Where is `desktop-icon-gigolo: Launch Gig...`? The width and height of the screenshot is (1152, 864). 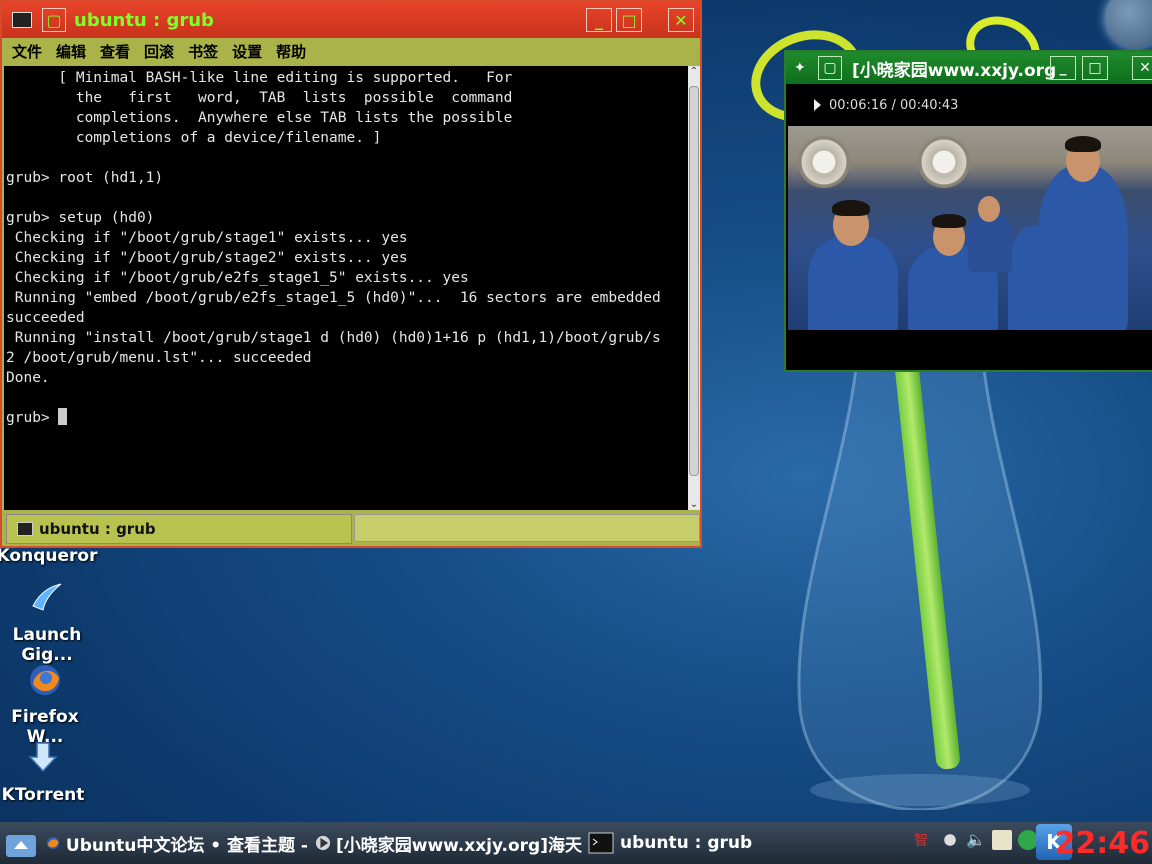 desktop-icon-gigolo: Launch Gig... is located at coordinates (51, 622).